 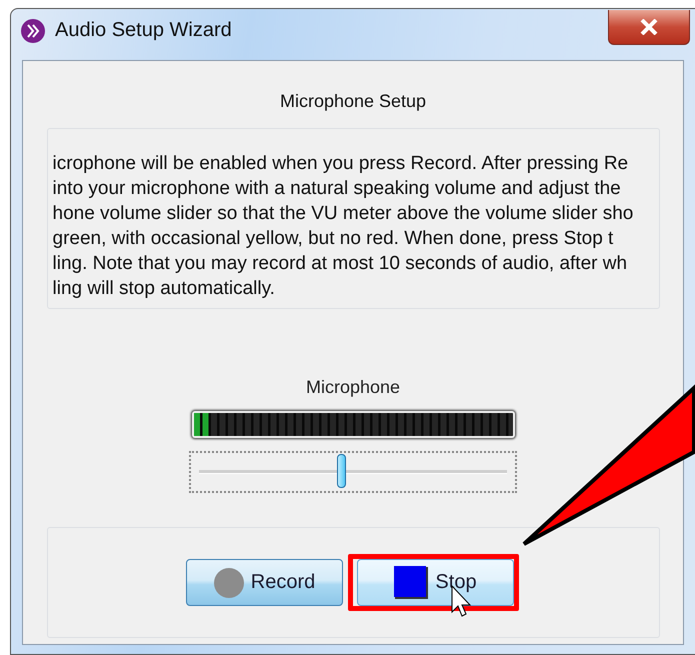 I want to click on instruction-line: hone volume slider so that the VU meter above the volume slider sho, so click(x=343, y=214).